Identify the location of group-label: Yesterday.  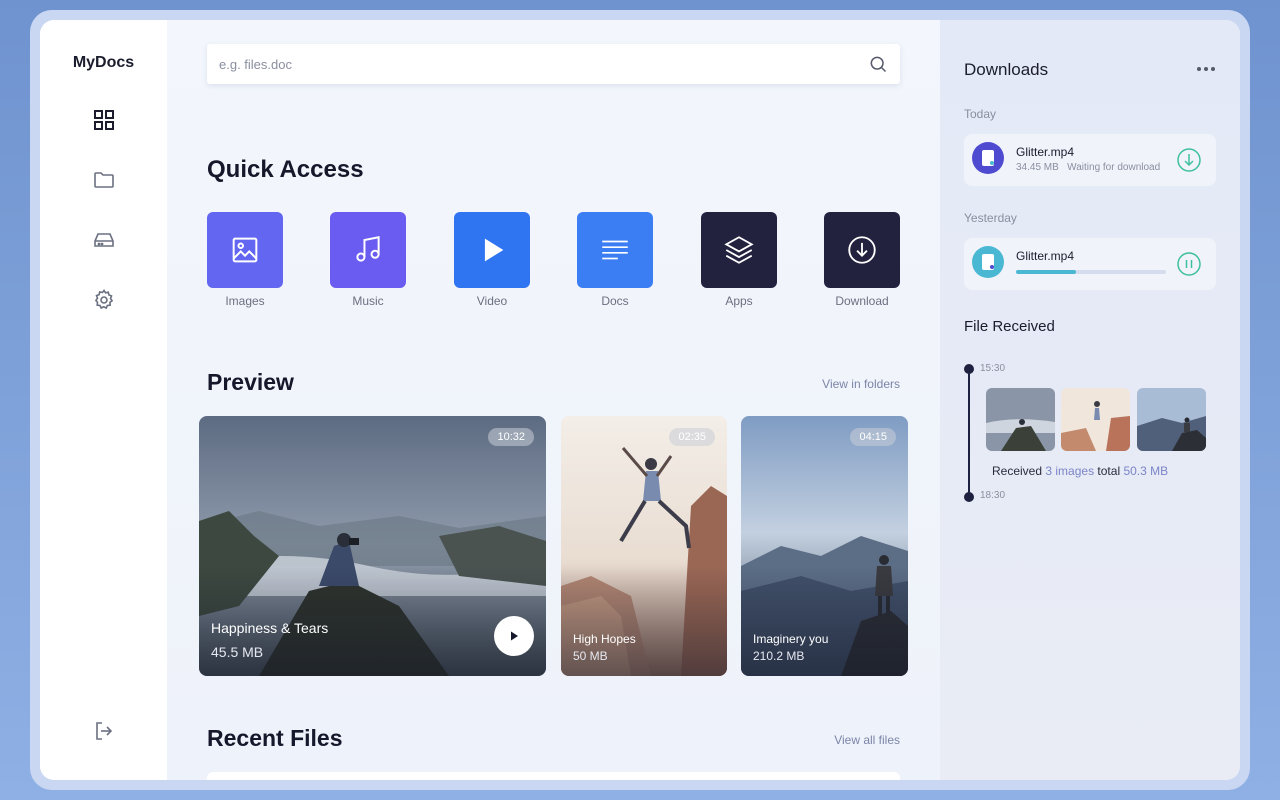
(990, 218).